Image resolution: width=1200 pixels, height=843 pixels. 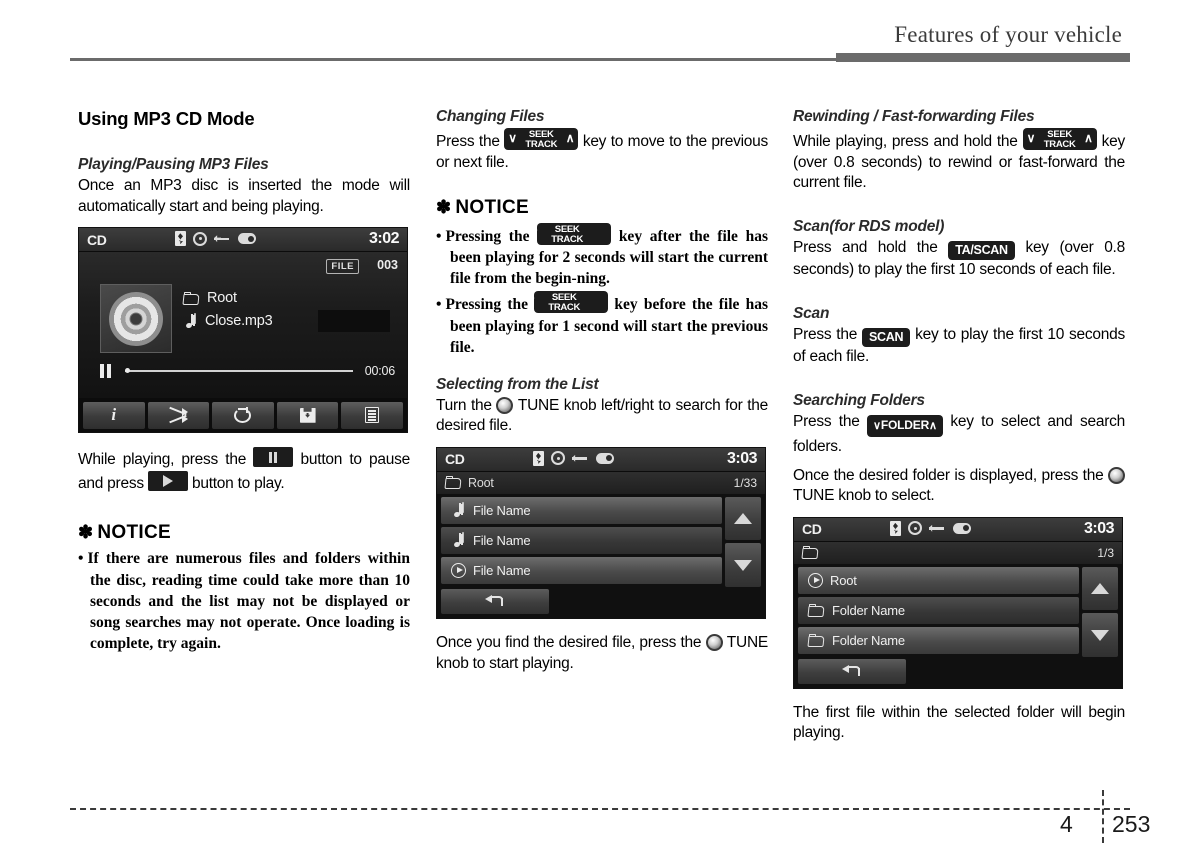 What do you see at coordinates (505, 405) in the screenshot?
I see `tune-knob-icon` at bounding box center [505, 405].